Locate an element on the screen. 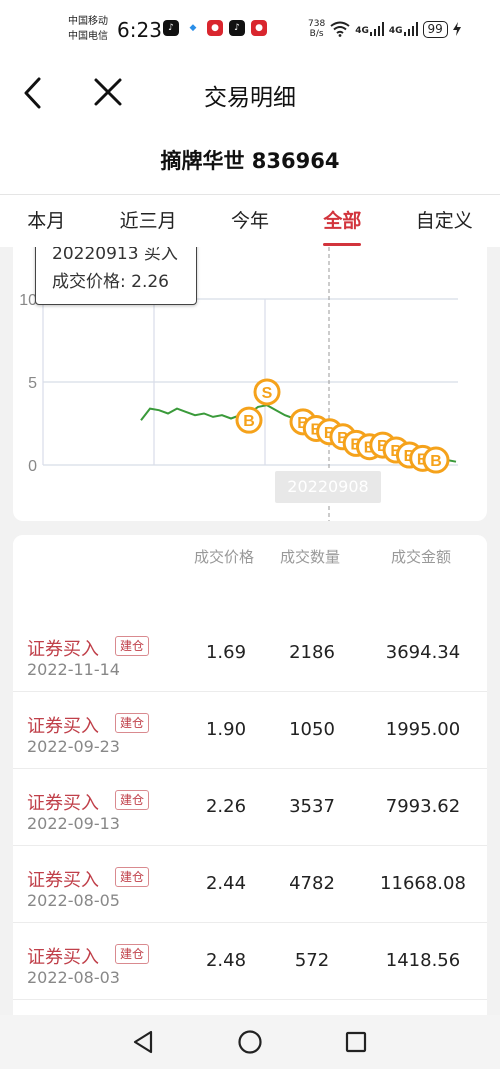 The width and height of the screenshot is (500, 1069). system-recents-button is located at coordinates (356, 1044).